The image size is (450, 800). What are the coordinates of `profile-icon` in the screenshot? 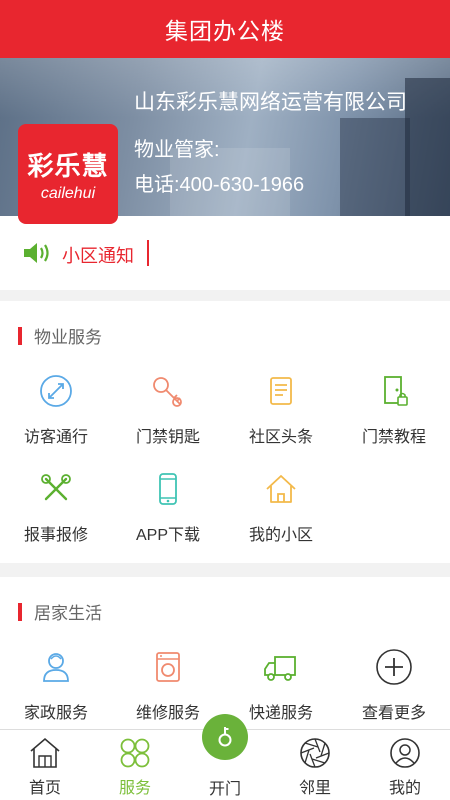 It's located at (405, 753).